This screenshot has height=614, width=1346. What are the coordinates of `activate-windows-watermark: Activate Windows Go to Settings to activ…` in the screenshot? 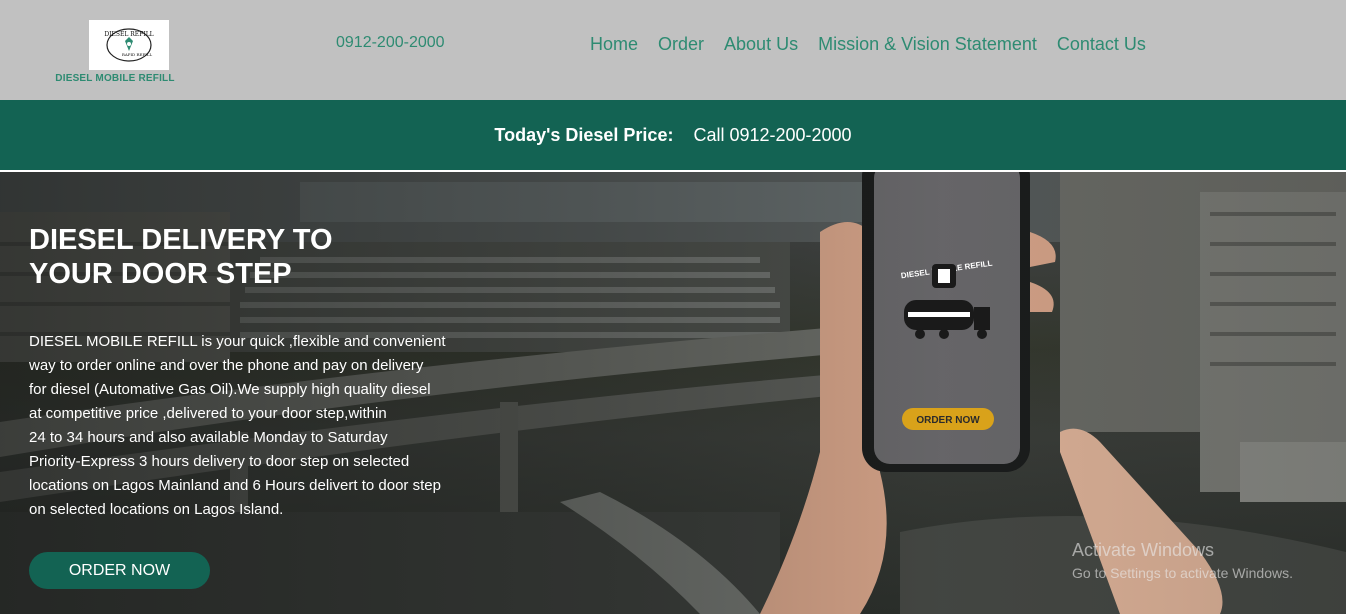 It's located at (1182, 560).